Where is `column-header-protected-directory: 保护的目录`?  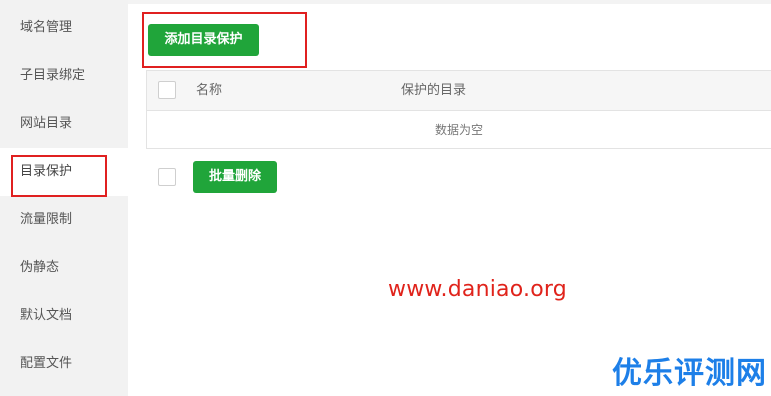 column-header-protected-directory: 保护的目录 is located at coordinates (434, 90).